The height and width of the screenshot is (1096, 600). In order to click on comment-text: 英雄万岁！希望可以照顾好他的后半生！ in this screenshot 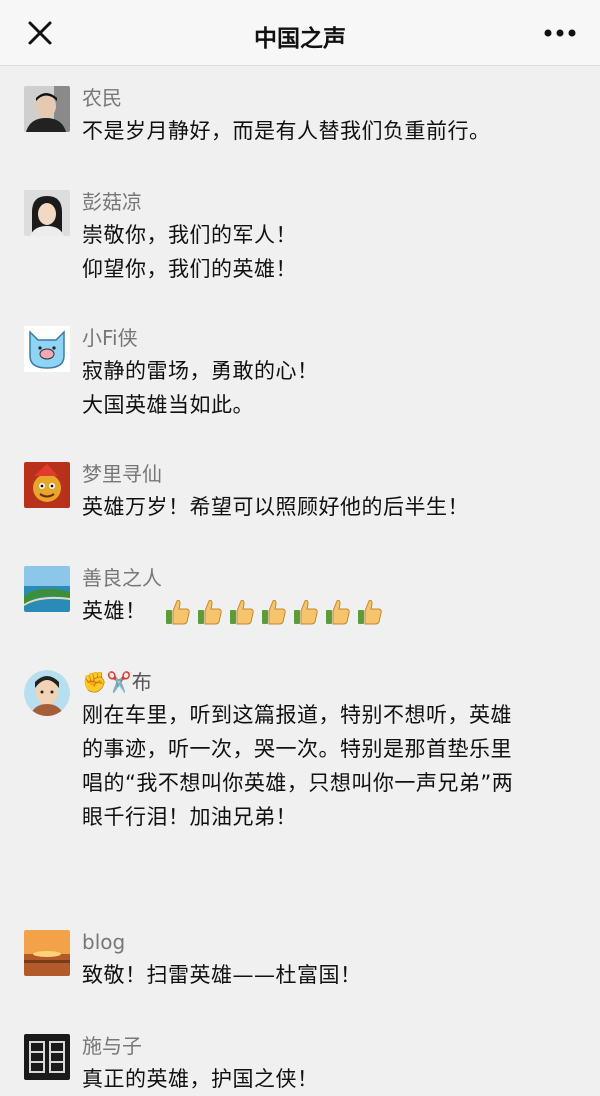, I will do `click(331, 507)`.